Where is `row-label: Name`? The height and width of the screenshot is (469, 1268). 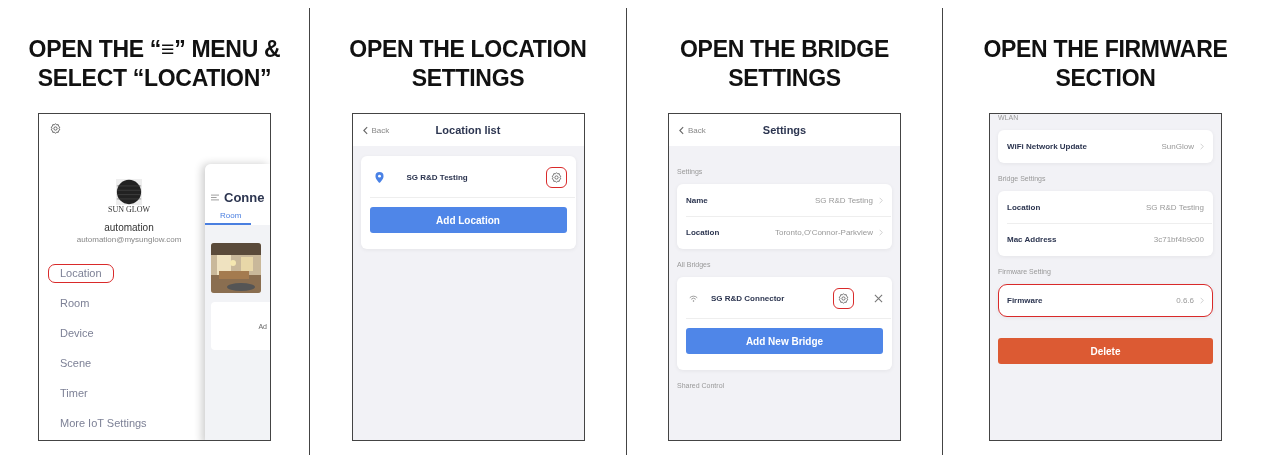
row-label: Name is located at coordinates (697, 200).